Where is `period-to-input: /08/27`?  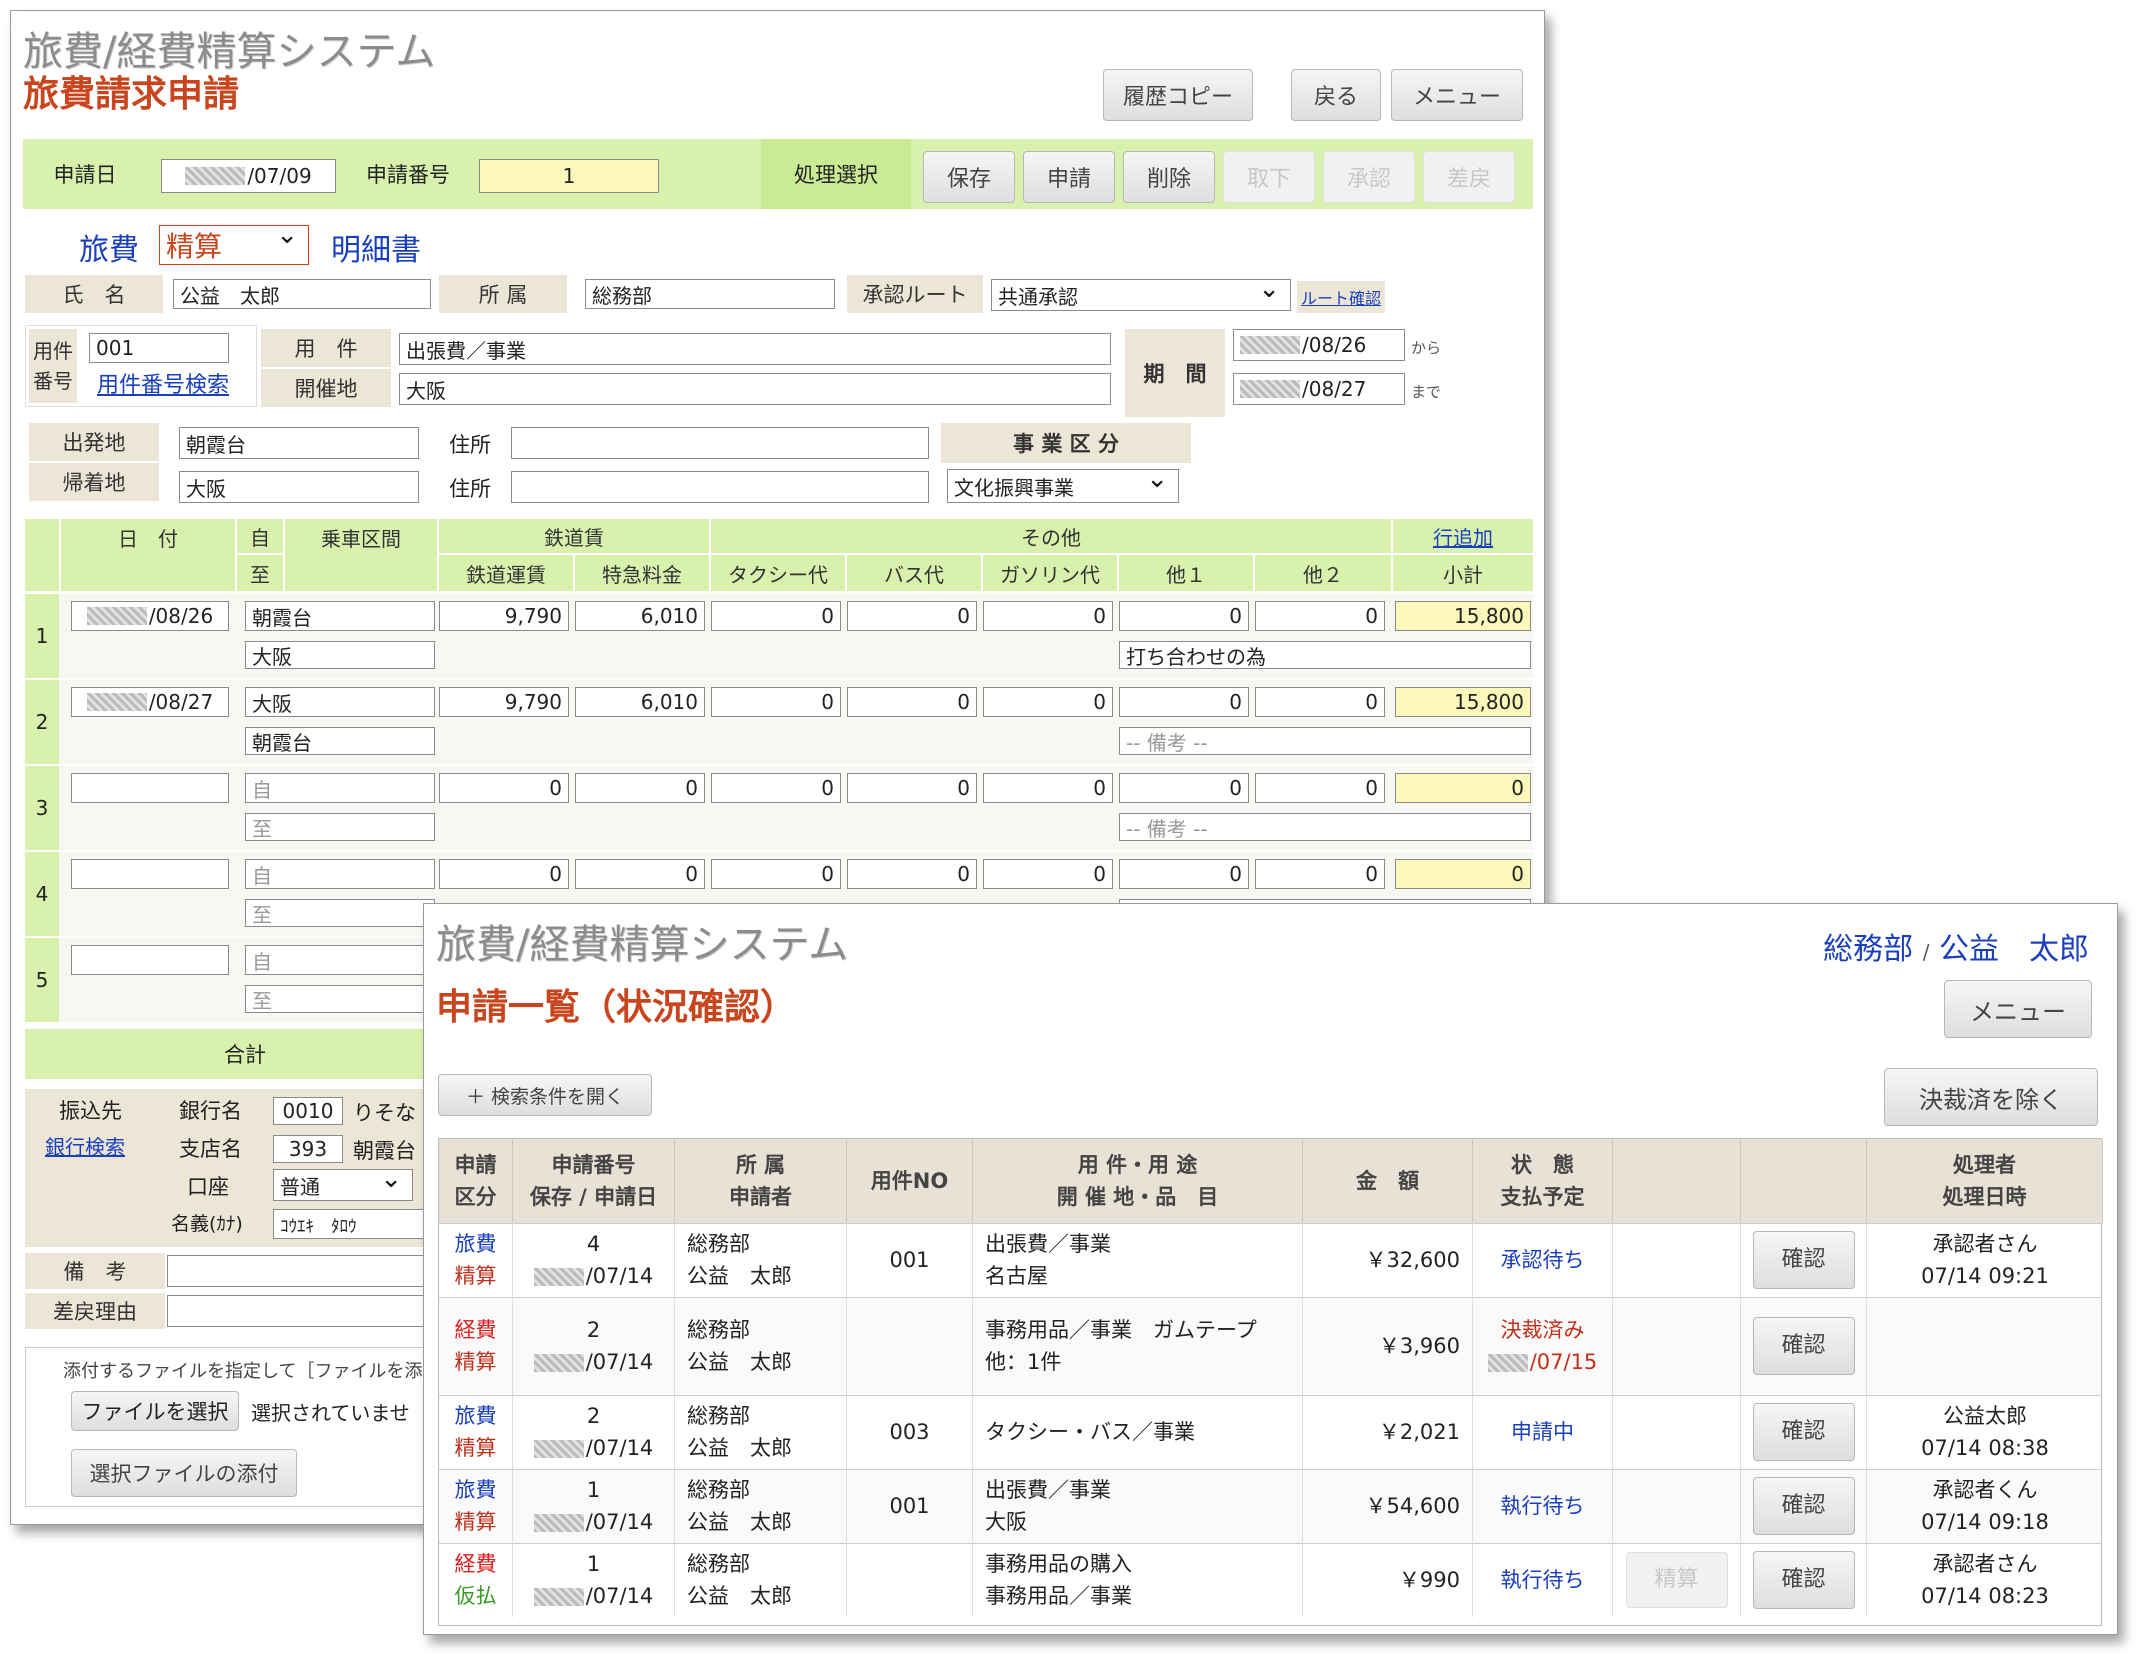 period-to-input: /08/27 is located at coordinates (1319, 389).